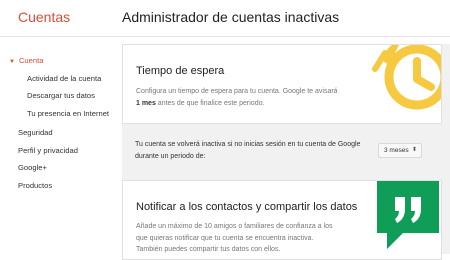  Describe the element at coordinates (12, 62) in the screenshot. I see `caret-down-icon: ▼` at that location.